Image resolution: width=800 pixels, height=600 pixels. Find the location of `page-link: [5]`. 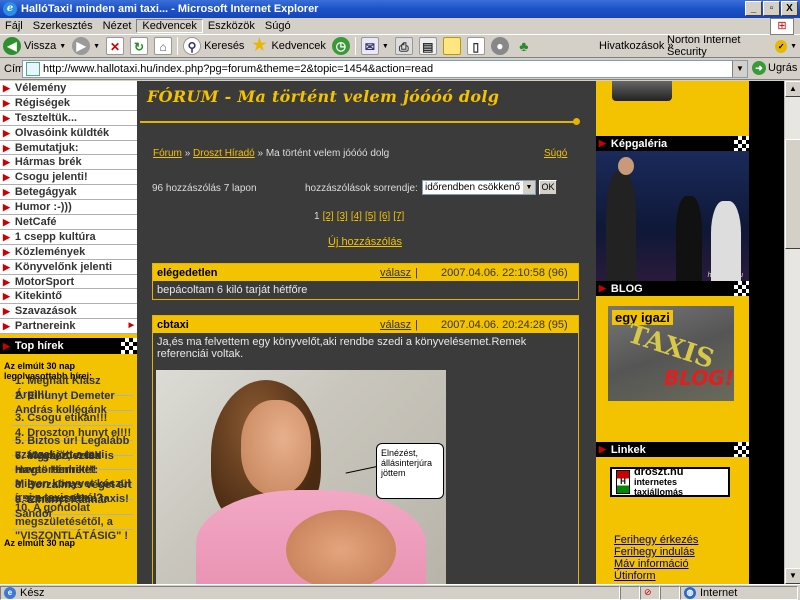

page-link: [5] is located at coordinates (370, 216).